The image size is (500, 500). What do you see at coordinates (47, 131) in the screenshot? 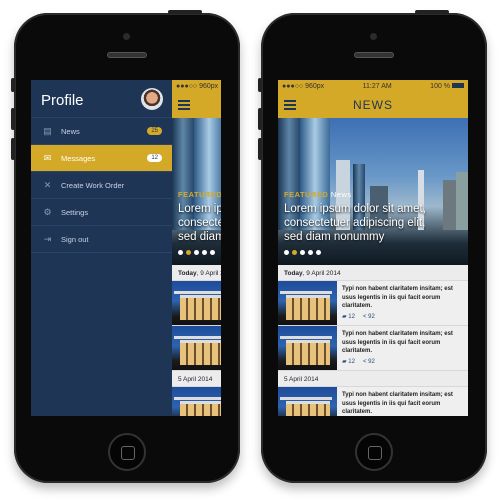
I see `newspaper-icon: ▤` at bounding box center [47, 131].